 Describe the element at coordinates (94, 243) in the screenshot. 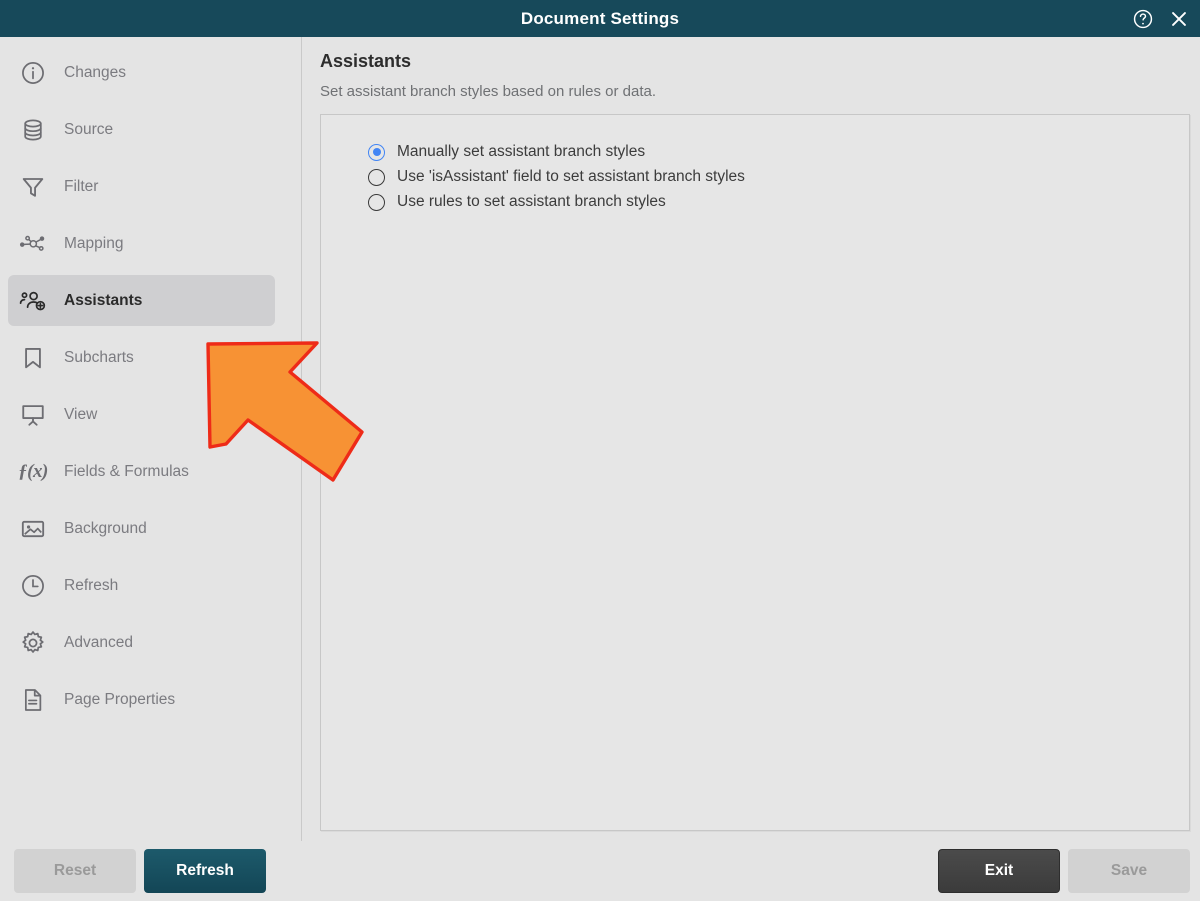

I see `sidebar-item-label: Mapping` at that location.